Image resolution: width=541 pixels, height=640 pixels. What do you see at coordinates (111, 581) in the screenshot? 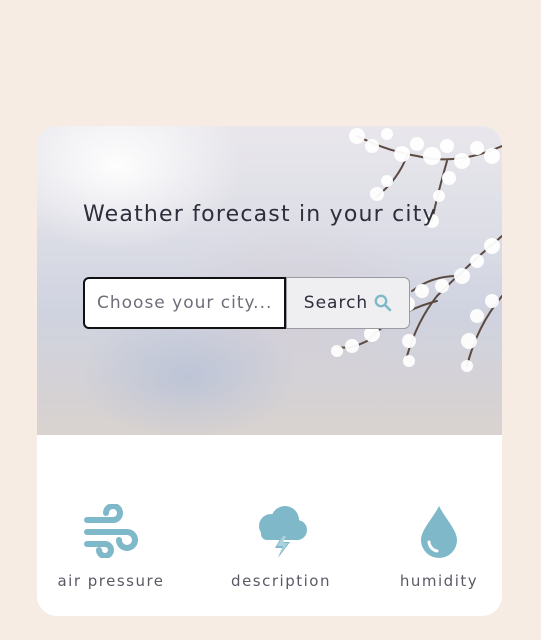
I see `stat-label: air pressure` at bounding box center [111, 581].